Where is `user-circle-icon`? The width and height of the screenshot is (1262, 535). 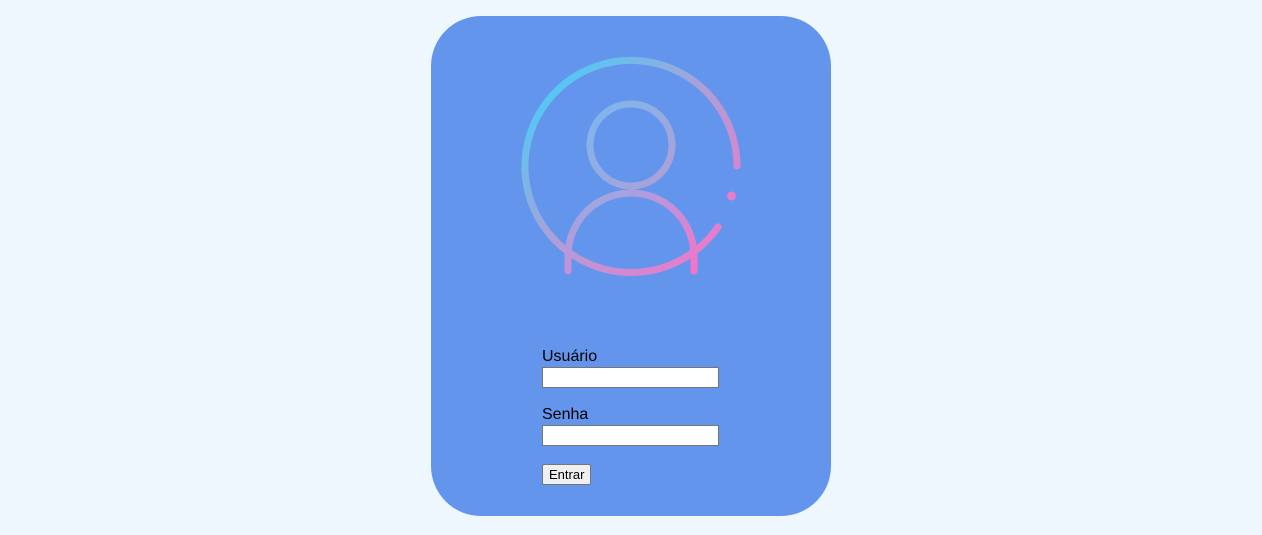
user-circle-icon is located at coordinates (631, 166).